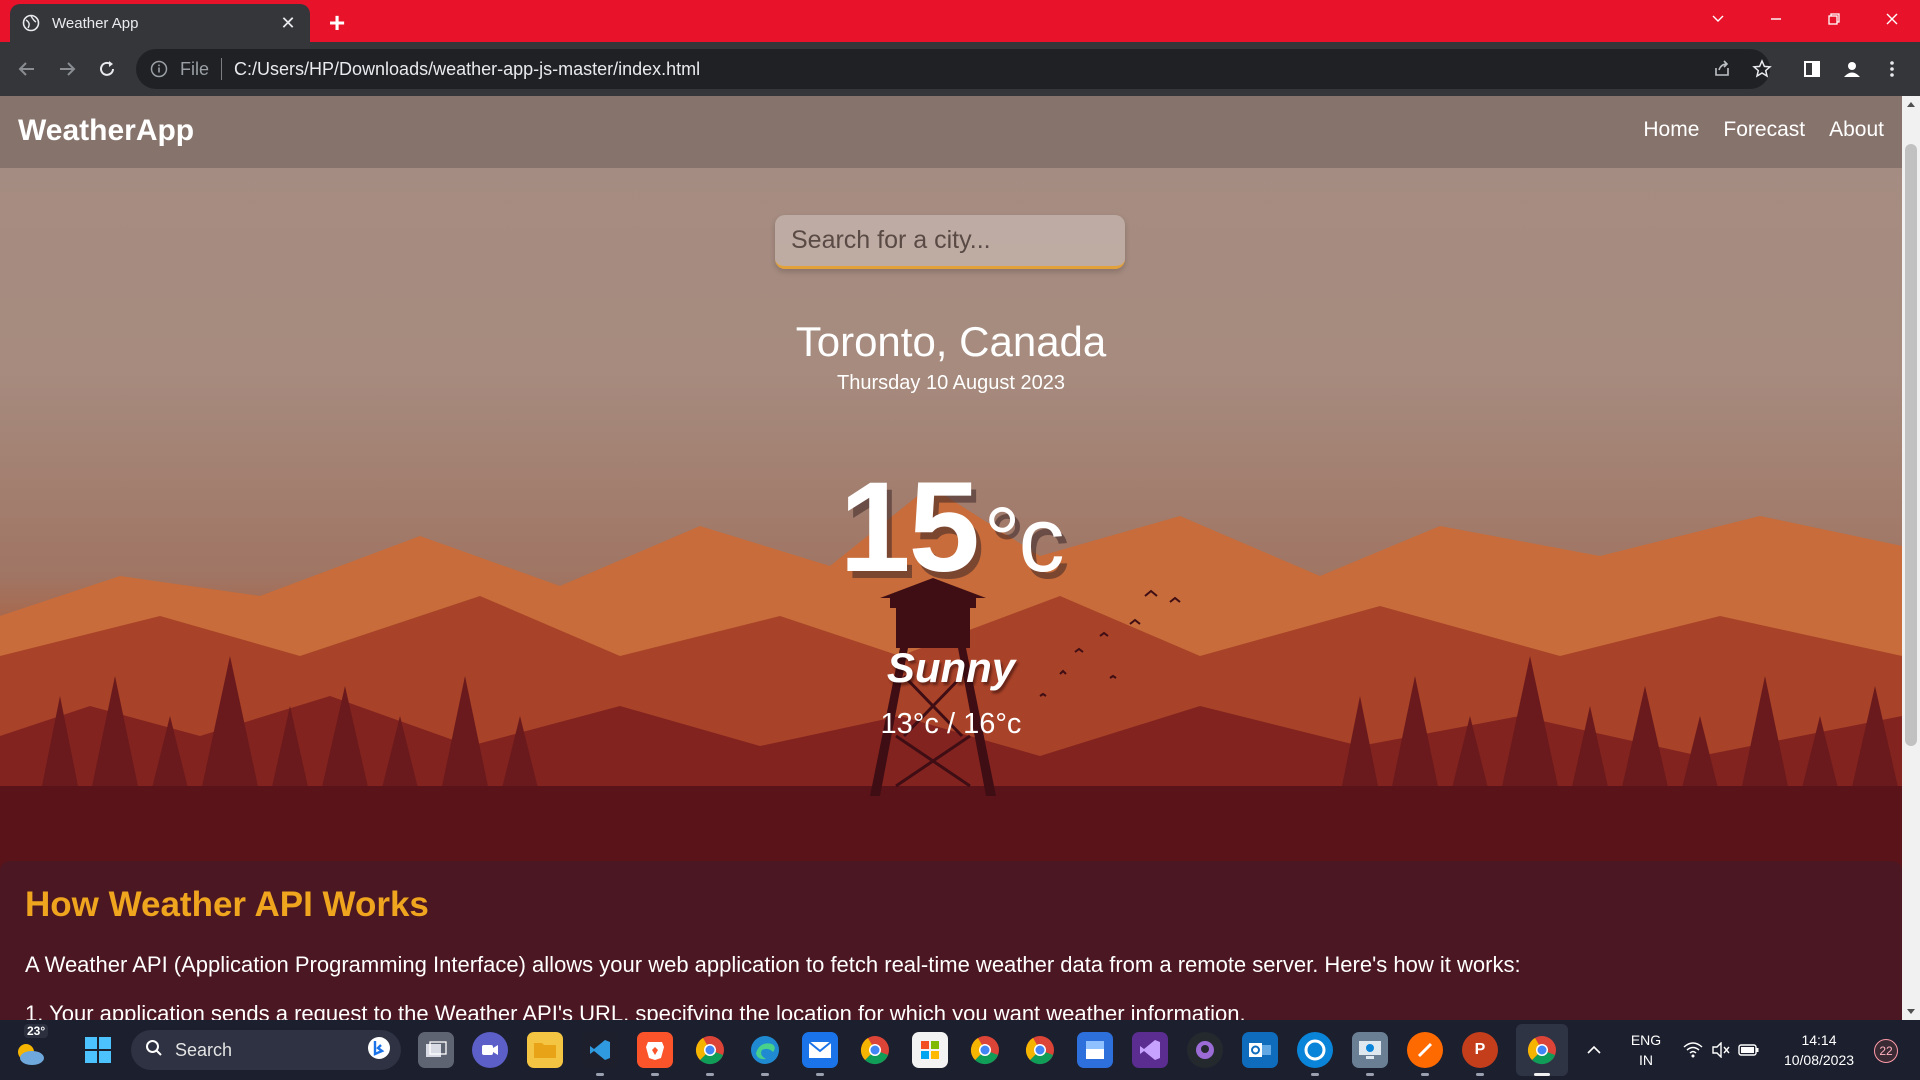  Describe the element at coordinates (106, 131) in the screenshot. I see `brand-logo: WeatherApp` at that location.